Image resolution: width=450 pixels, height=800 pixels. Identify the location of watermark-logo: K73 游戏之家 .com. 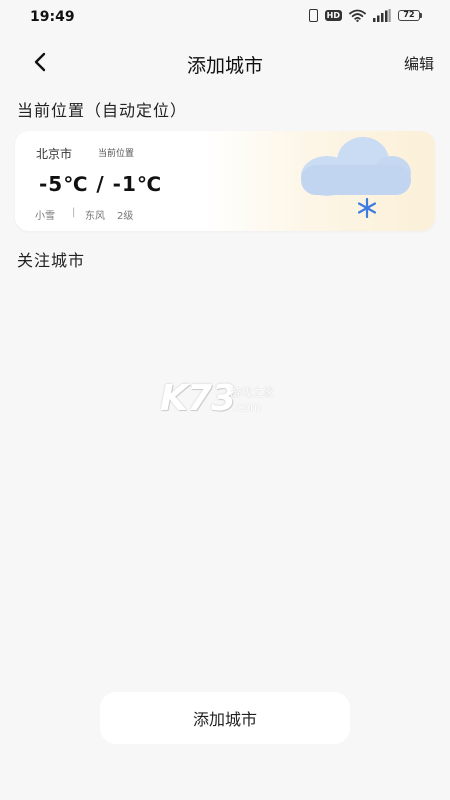
(230, 400).